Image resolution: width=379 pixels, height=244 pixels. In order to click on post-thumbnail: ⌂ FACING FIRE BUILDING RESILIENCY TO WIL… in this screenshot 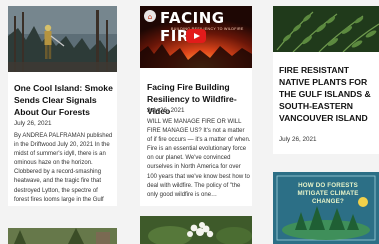, I will do `click(196, 37)`.